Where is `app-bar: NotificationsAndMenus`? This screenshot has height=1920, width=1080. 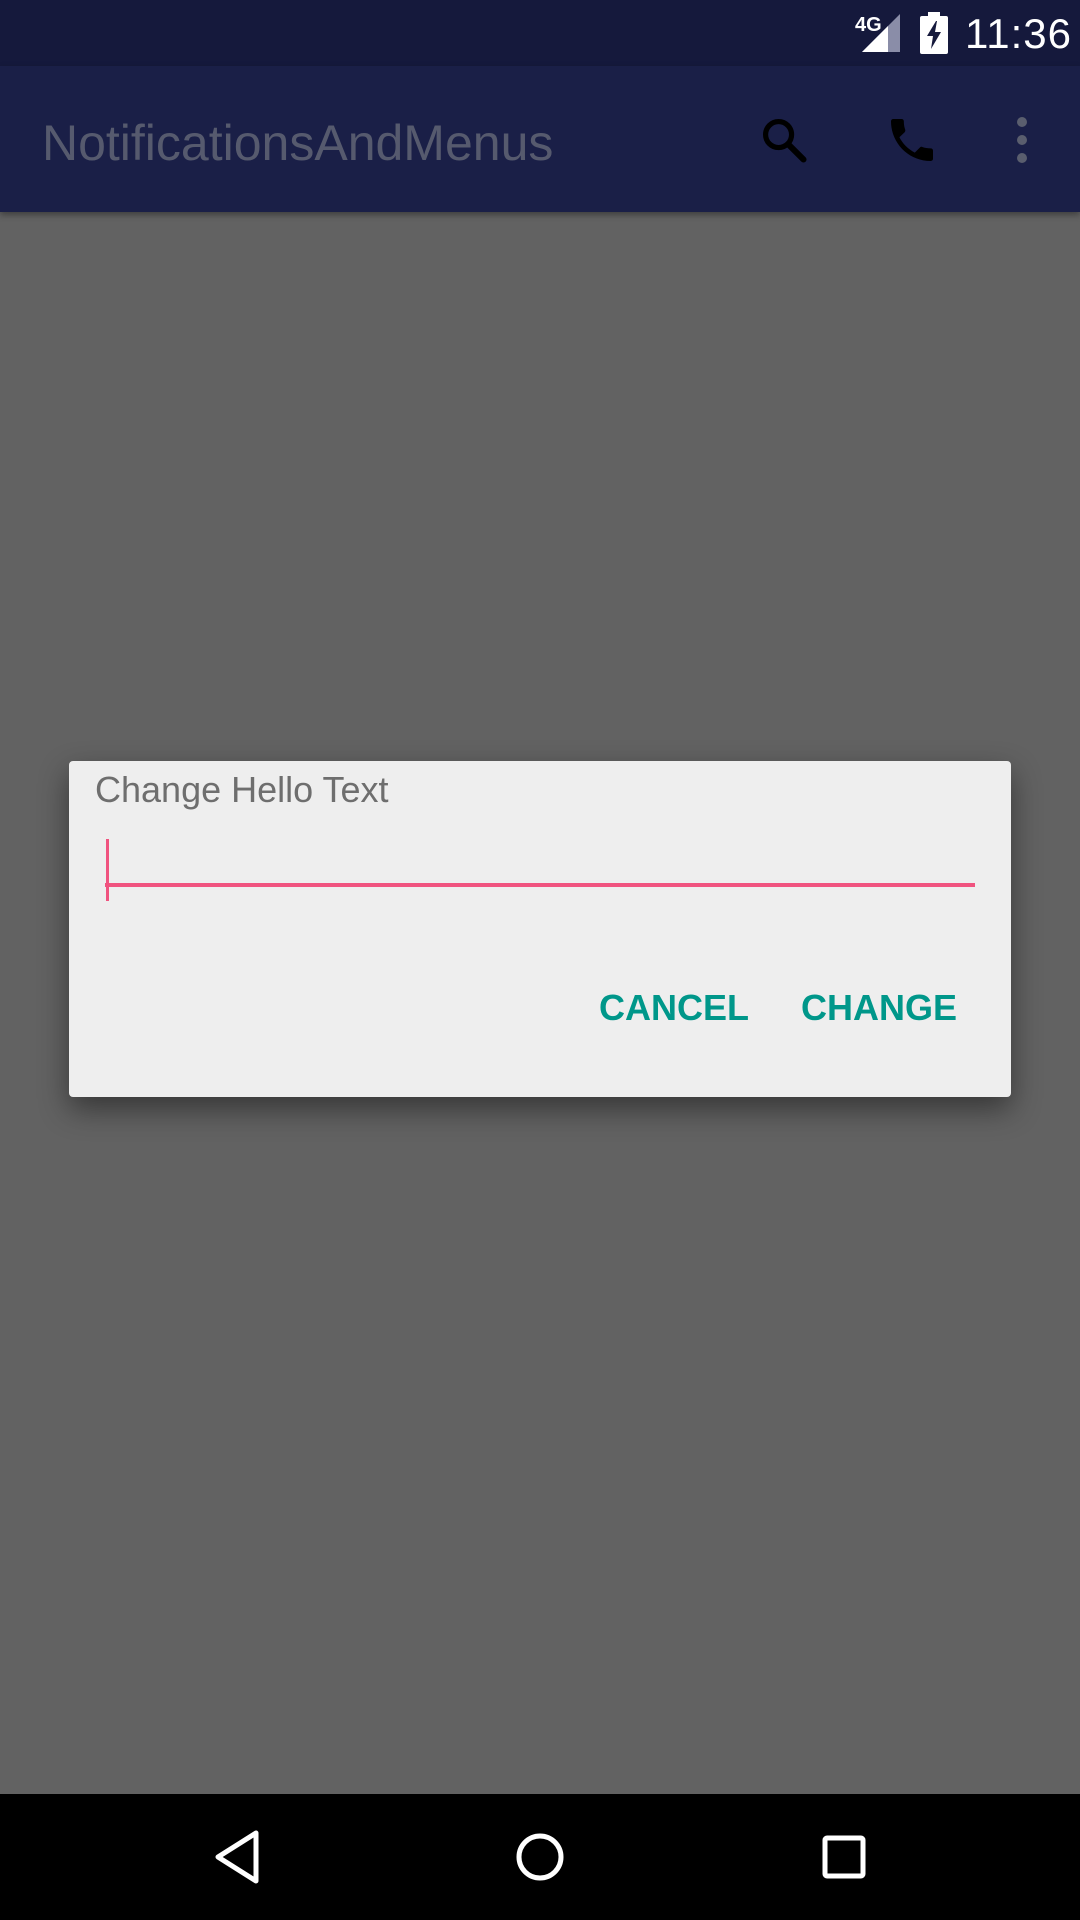
app-bar: NotificationsAndMenus is located at coordinates (540, 139).